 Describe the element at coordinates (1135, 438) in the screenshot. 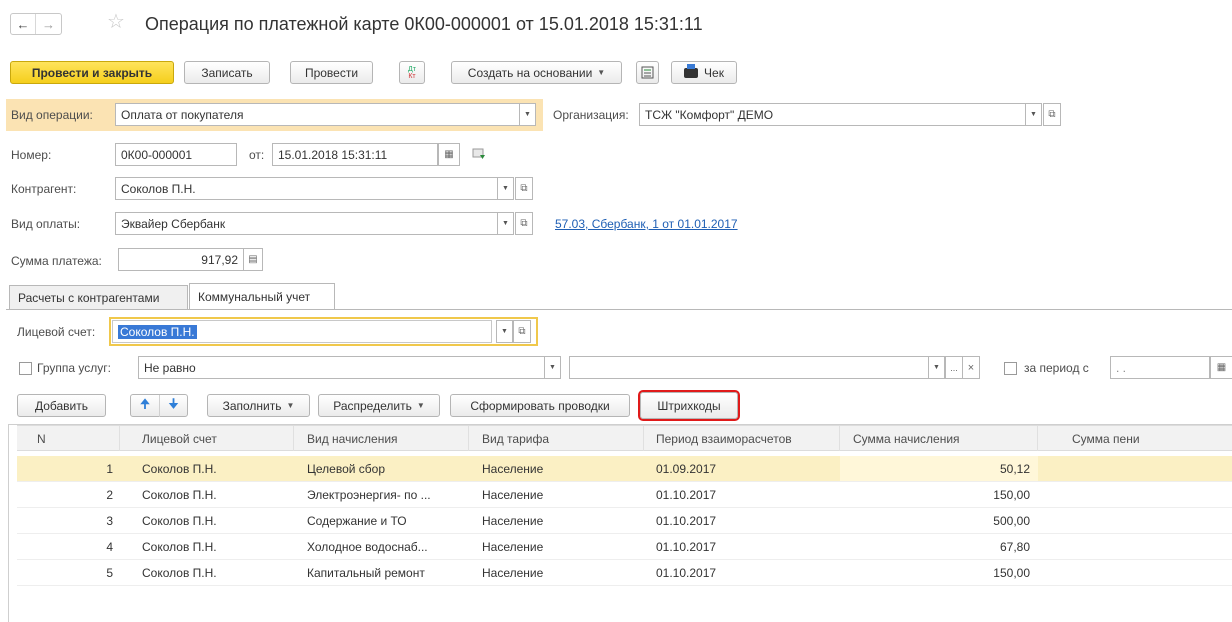

I see `col-header-penalty: Сумма пени` at that location.